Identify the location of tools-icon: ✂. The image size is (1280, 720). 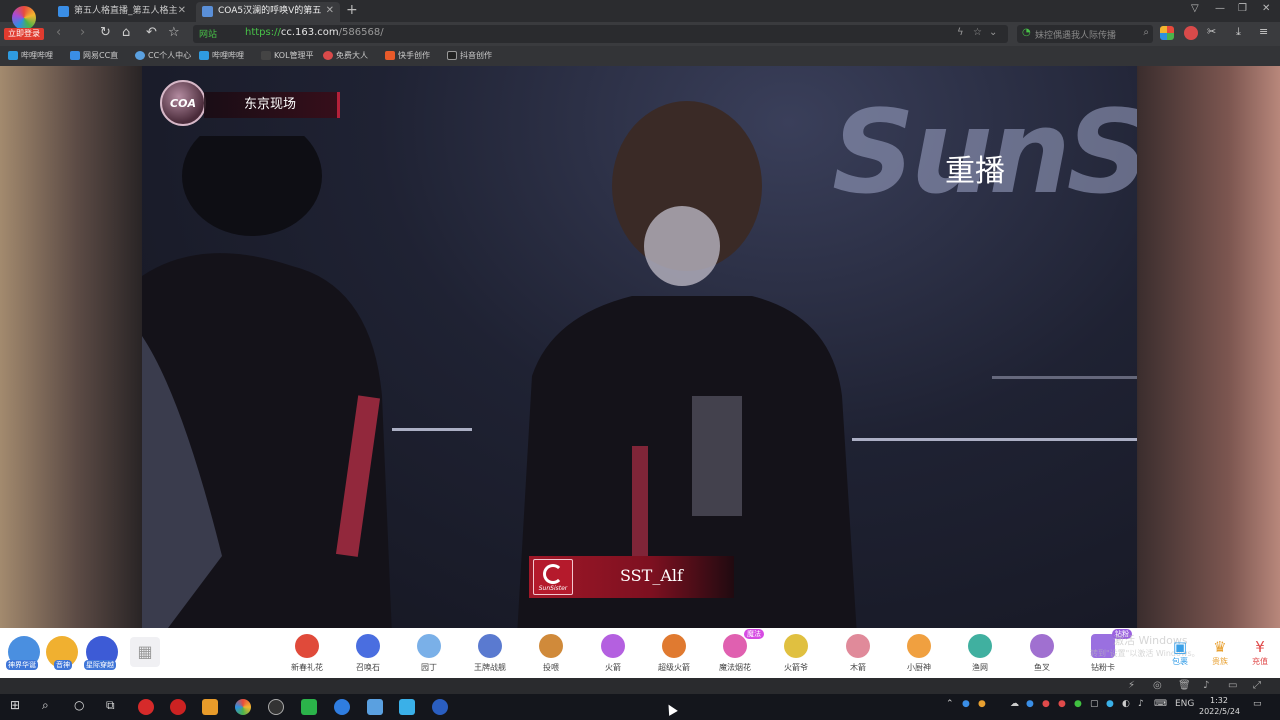
(1211, 31).